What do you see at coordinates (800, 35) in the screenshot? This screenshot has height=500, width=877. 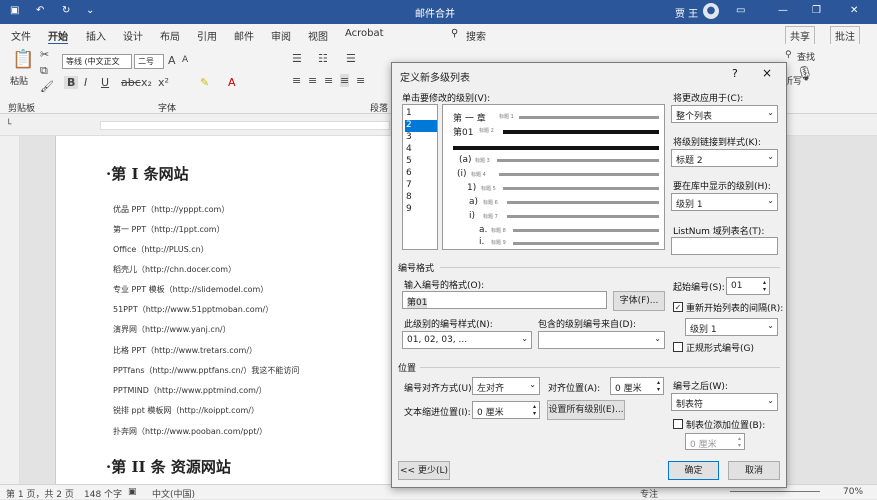 I see `share-button: 共享` at bounding box center [800, 35].